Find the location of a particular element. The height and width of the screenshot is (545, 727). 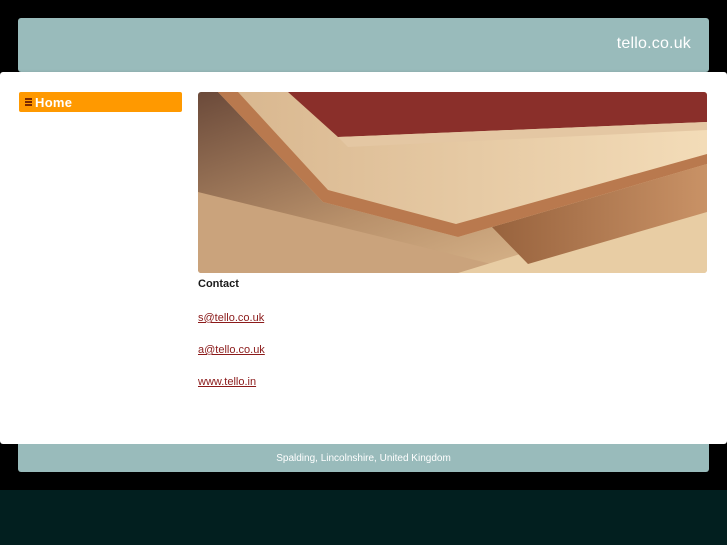

nav-item-label: Home is located at coordinates (54, 102).